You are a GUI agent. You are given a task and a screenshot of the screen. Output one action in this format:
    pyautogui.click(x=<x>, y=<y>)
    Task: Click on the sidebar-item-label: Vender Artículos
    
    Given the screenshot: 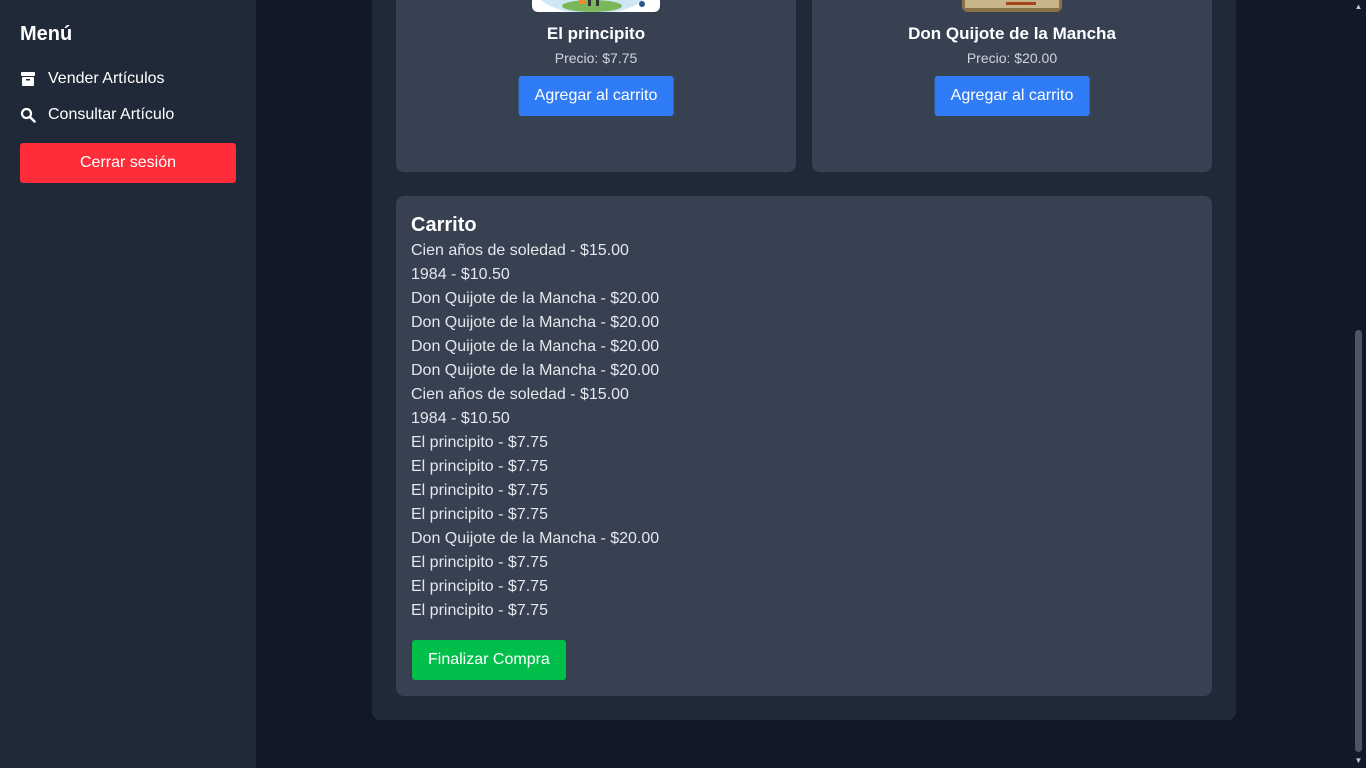 What is the action you would take?
    pyautogui.click(x=106, y=78)
    